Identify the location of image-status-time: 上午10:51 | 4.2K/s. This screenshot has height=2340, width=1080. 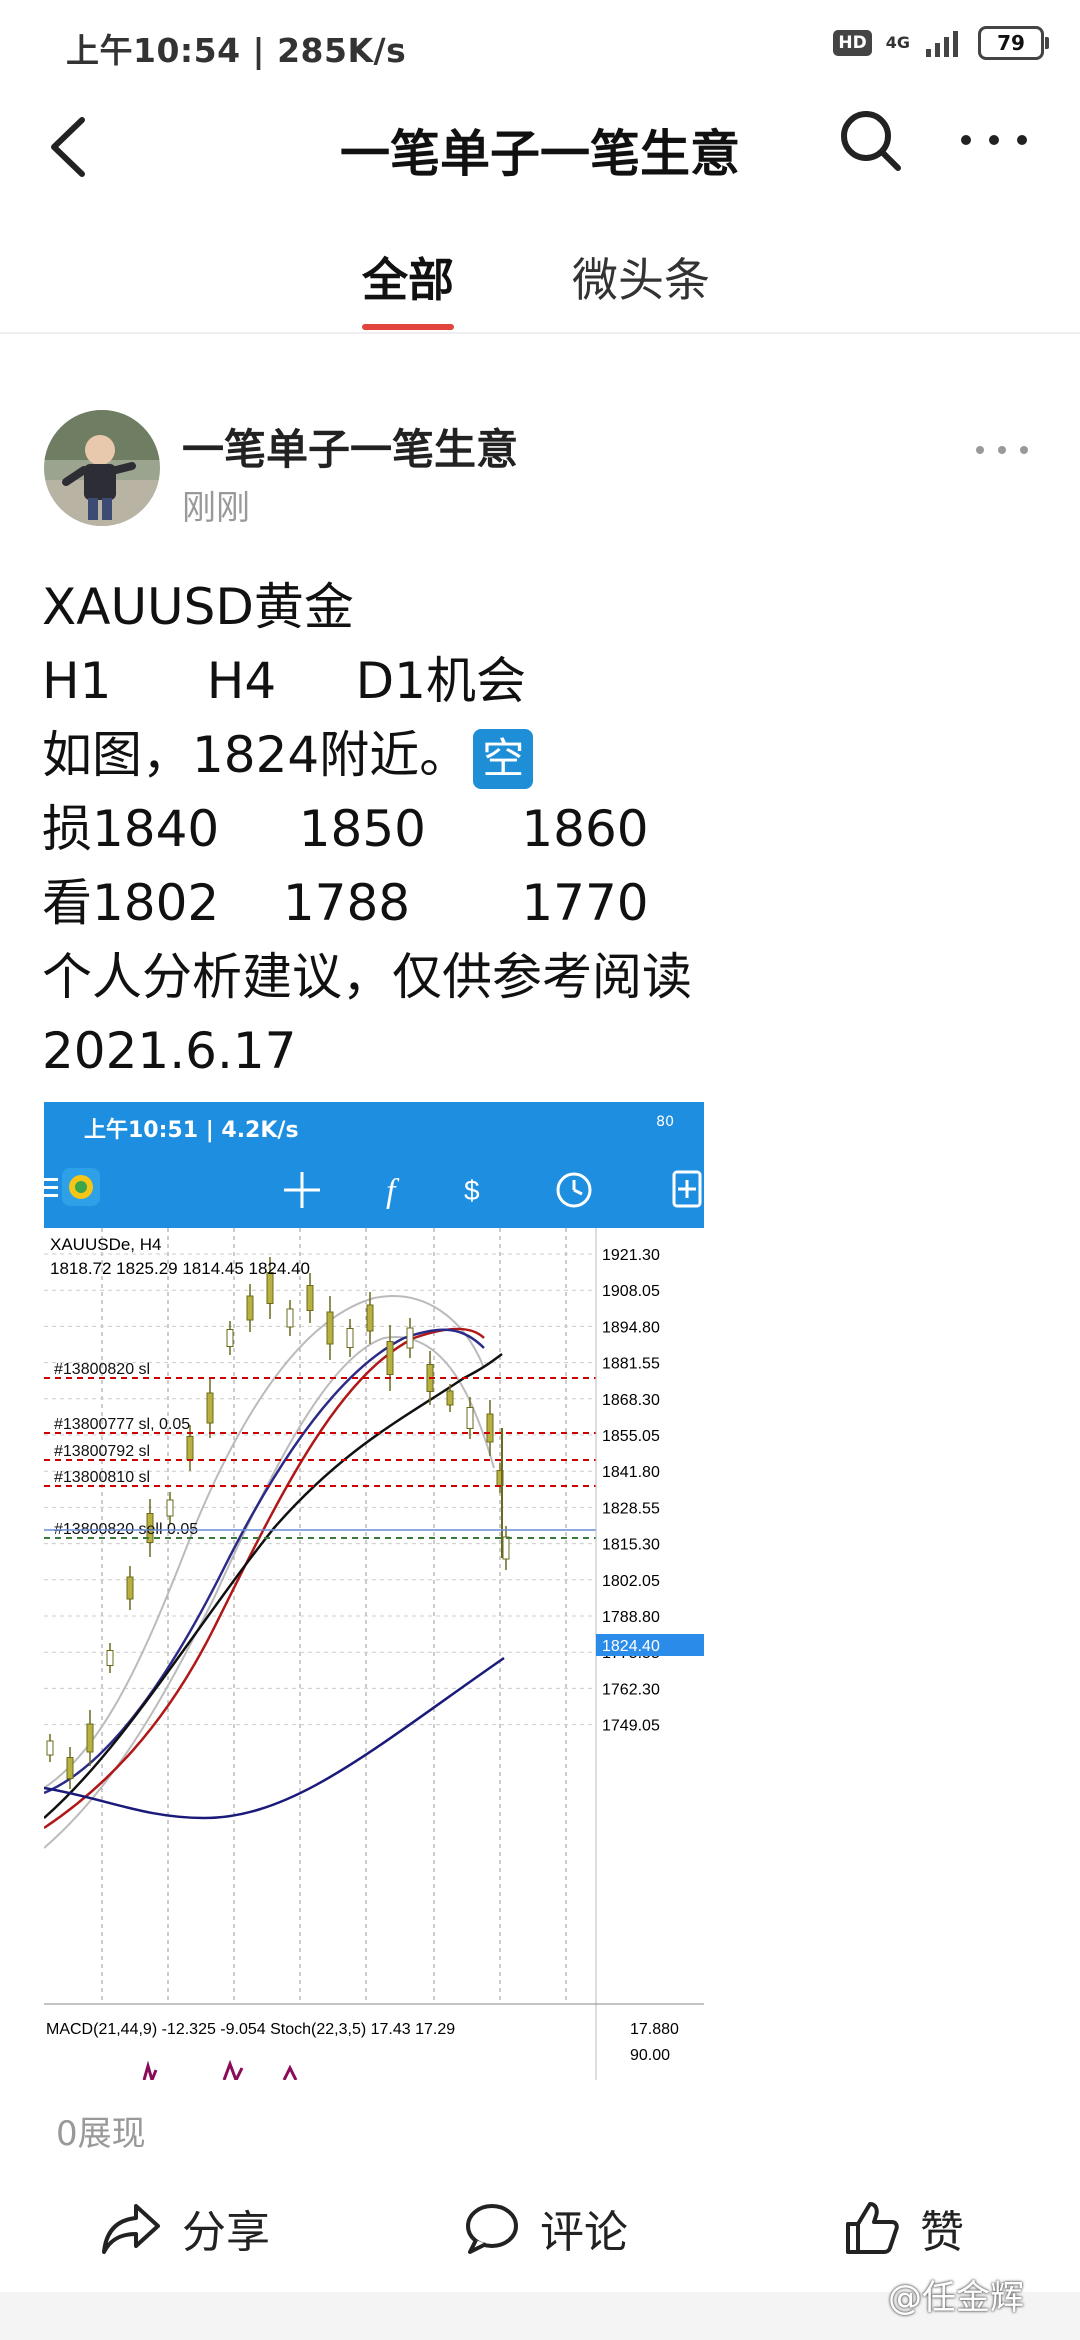
(191, 1130).